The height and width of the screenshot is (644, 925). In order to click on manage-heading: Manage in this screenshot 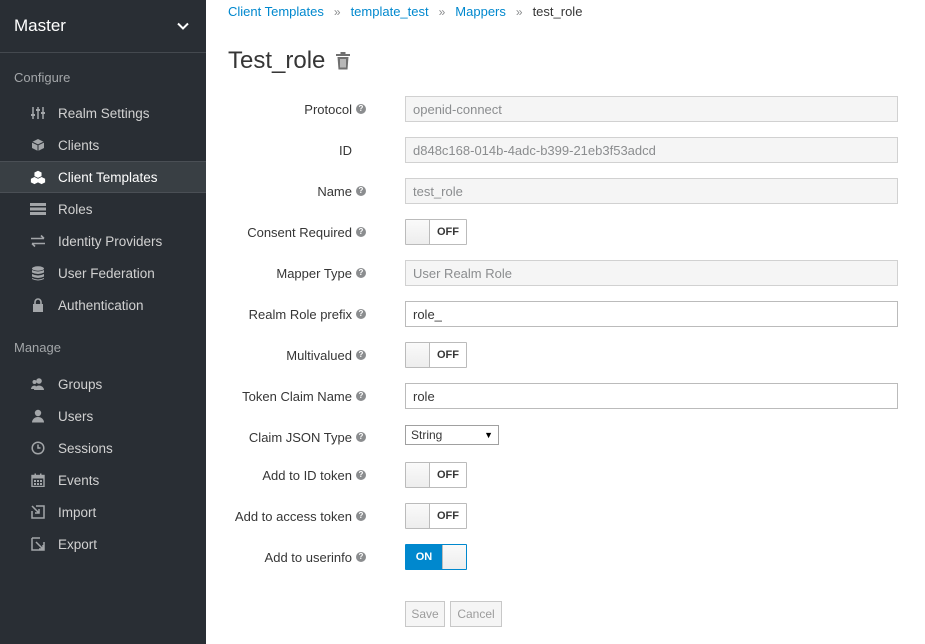, I will do `click(37, 347)`.